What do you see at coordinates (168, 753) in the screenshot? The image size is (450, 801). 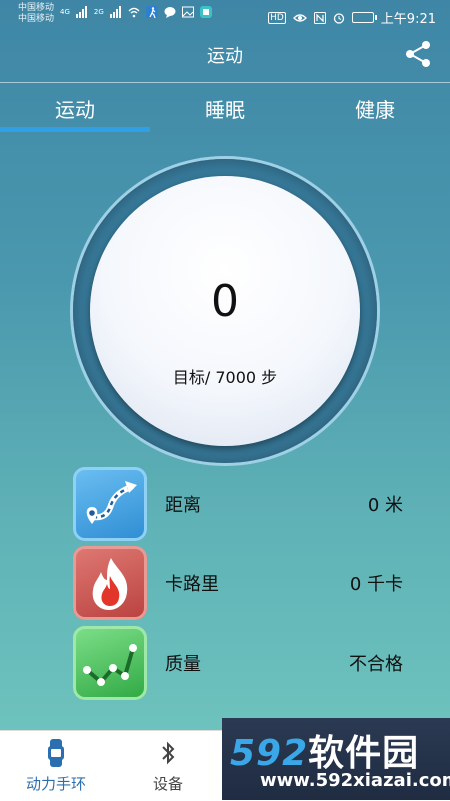 I see `bluetooth-icon` at bounding box center [168, 753].